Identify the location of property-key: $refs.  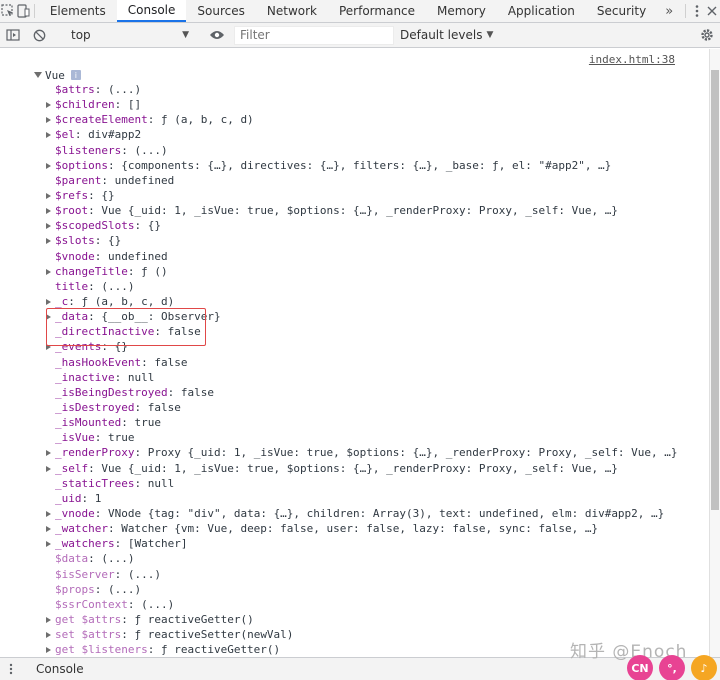
(72, 195).